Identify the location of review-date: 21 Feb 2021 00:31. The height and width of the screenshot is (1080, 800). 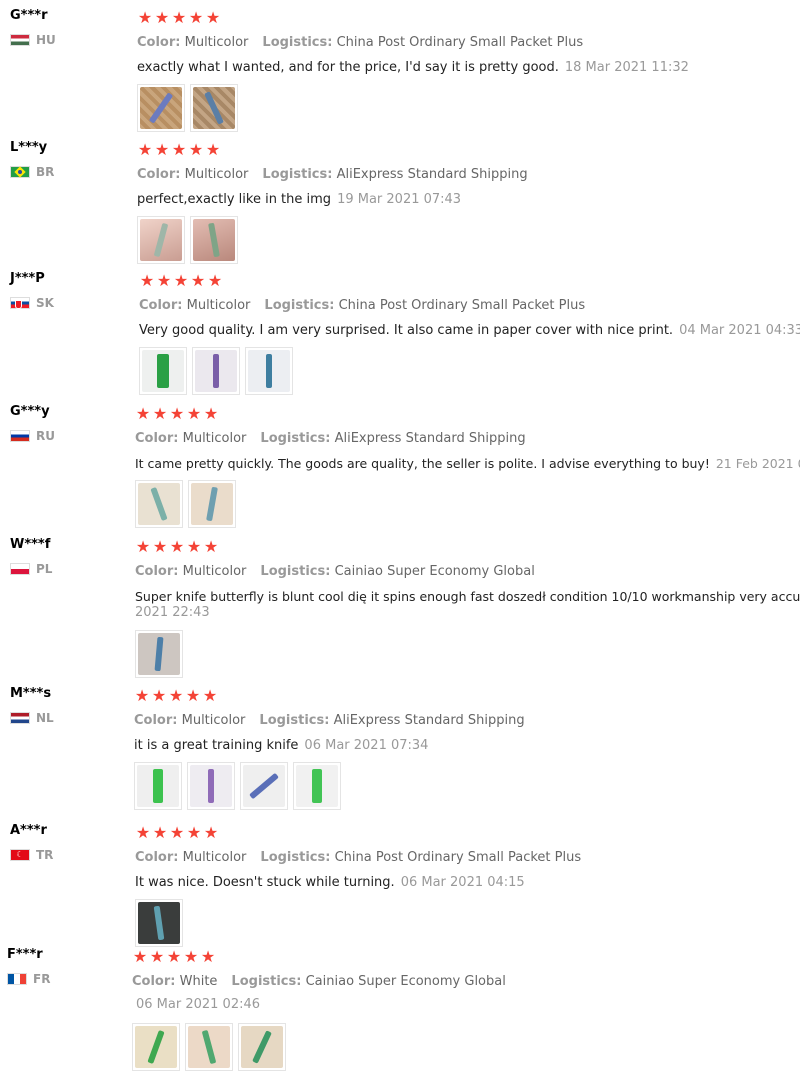
(757, 463).